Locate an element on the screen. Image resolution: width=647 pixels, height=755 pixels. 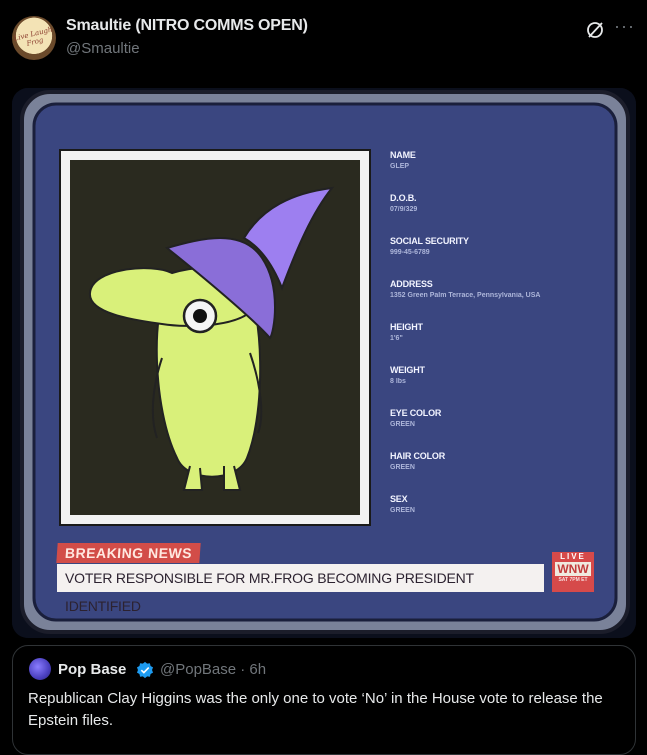
field-name: HAIR COLOR is located at coordinates (417, 456).